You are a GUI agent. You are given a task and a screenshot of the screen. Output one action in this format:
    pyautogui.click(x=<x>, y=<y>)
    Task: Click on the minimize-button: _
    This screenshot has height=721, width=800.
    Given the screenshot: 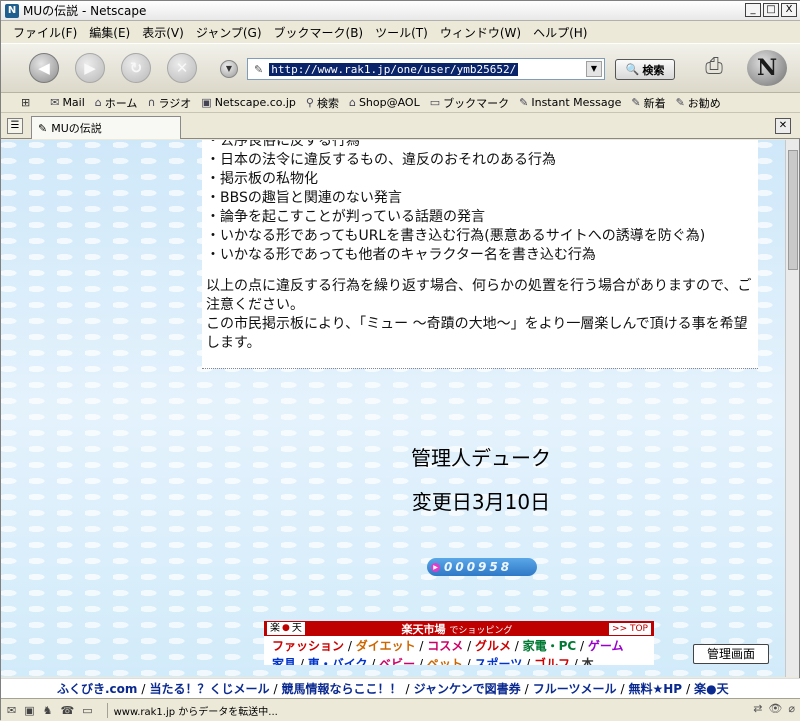 What is the action you would take?
    pyautogui.click(x=753, y=10)
    